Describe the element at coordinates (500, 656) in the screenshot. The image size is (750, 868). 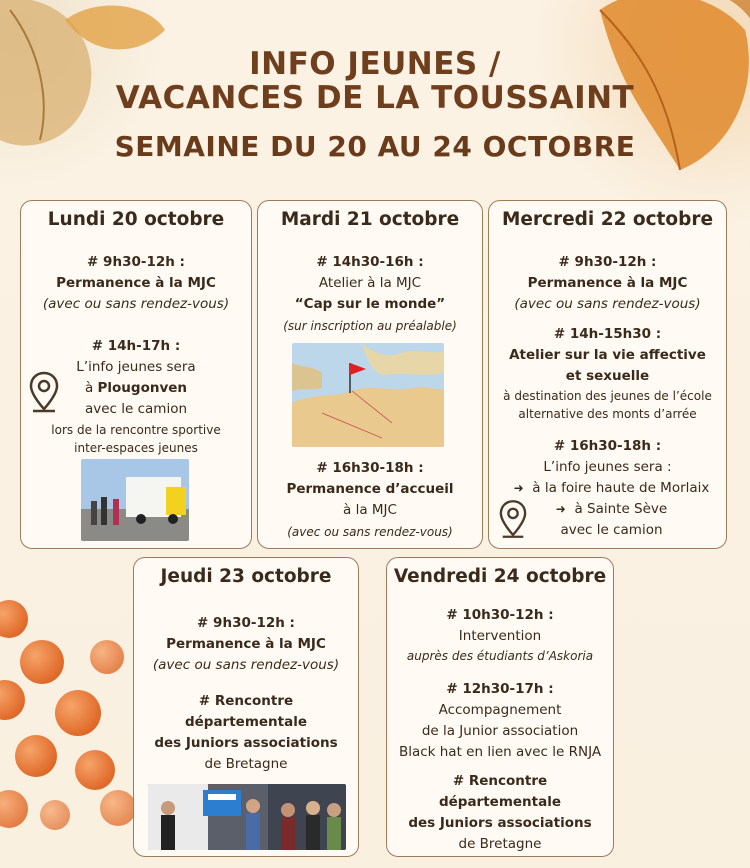
I see `activity-line: auprès des étudiants d’Askoria` at that location.